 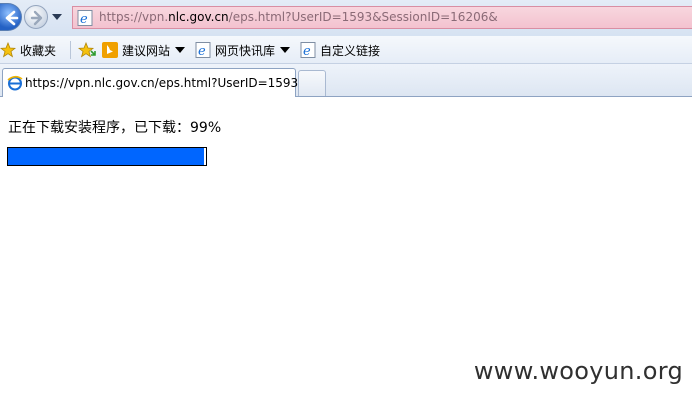 I want to click on favorites-star-icon, so click(x=8, y=50).